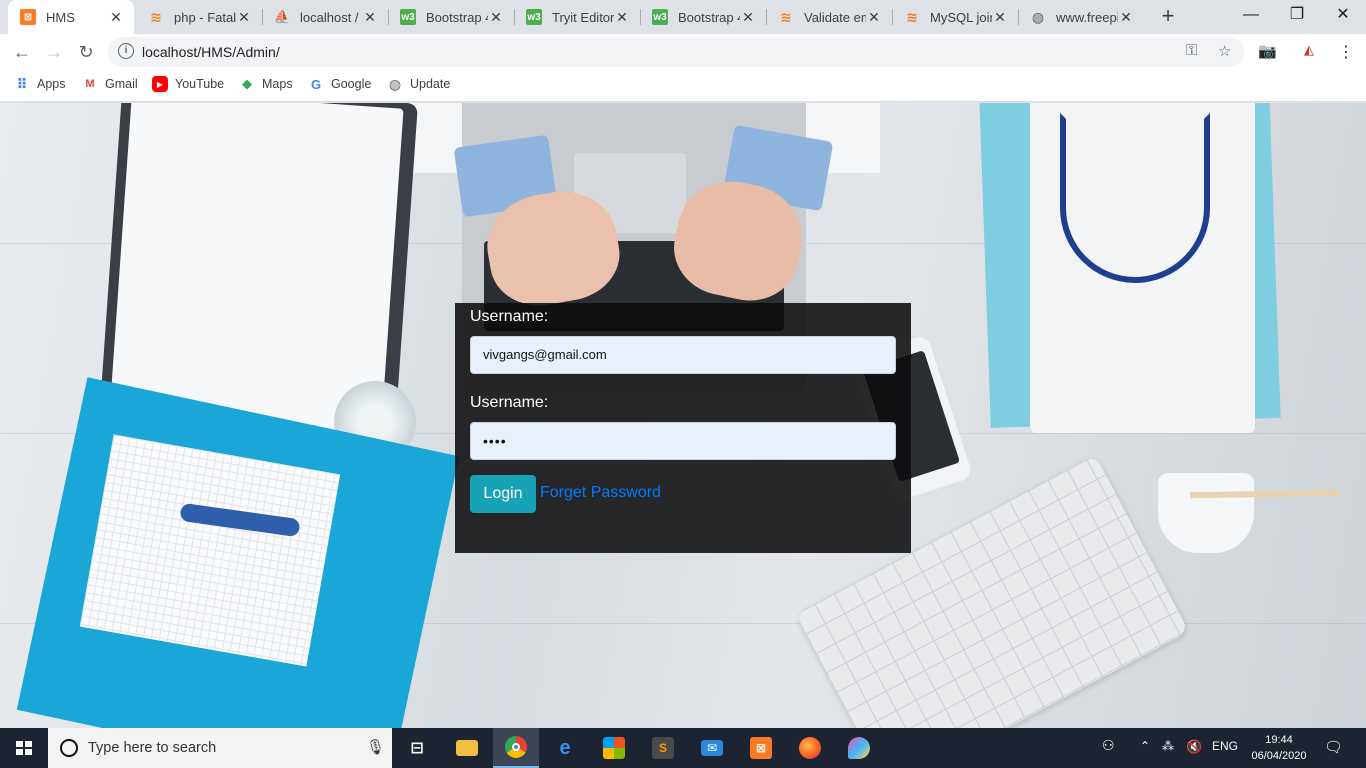  What do you see at coordinates (1279, 756) in the screenshot?
I see `clock-date: 06/04/2020` at bounding box center [1279, 756].